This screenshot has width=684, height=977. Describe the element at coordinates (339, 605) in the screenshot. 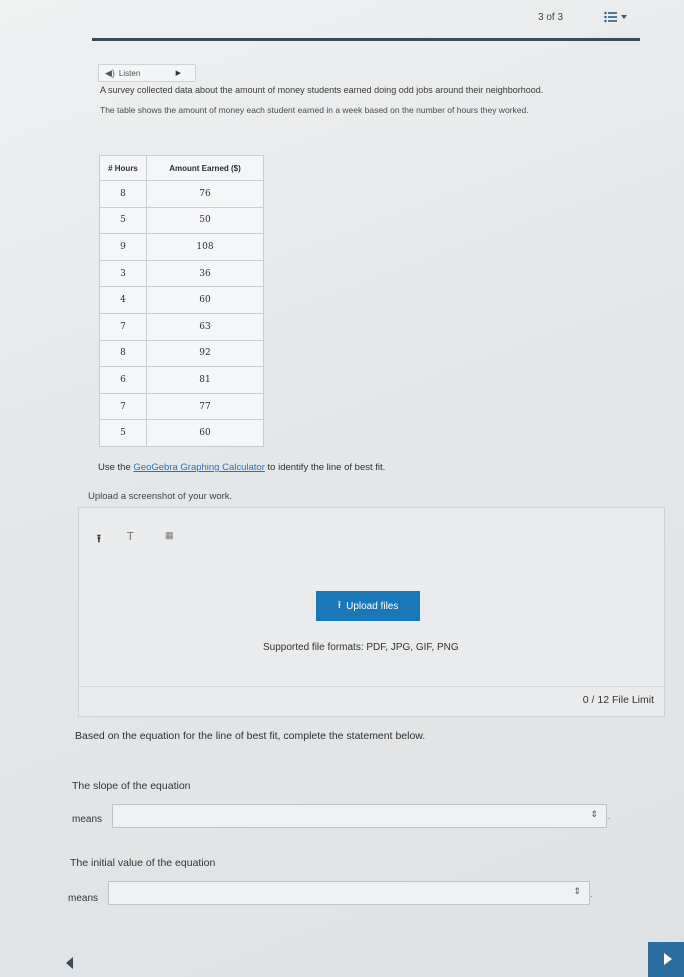

I see `upload-icon: ⭱` at that location.